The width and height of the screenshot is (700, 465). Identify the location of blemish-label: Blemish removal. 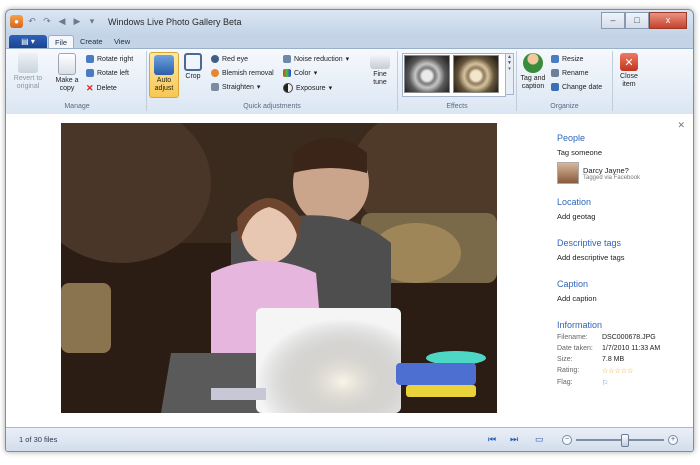
(248, 73).